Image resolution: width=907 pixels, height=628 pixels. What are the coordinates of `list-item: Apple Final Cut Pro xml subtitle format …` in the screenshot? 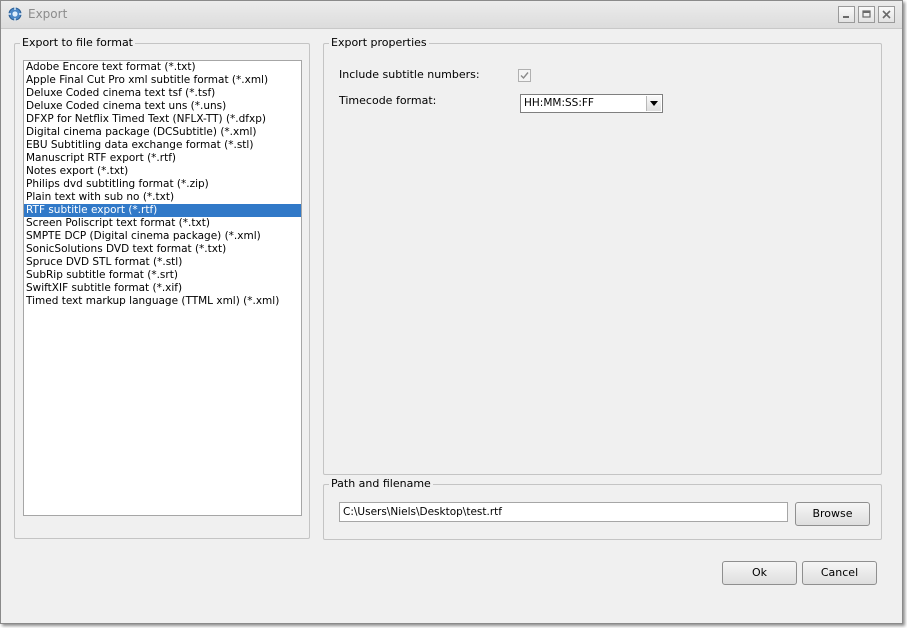 It's located at (162, 80).